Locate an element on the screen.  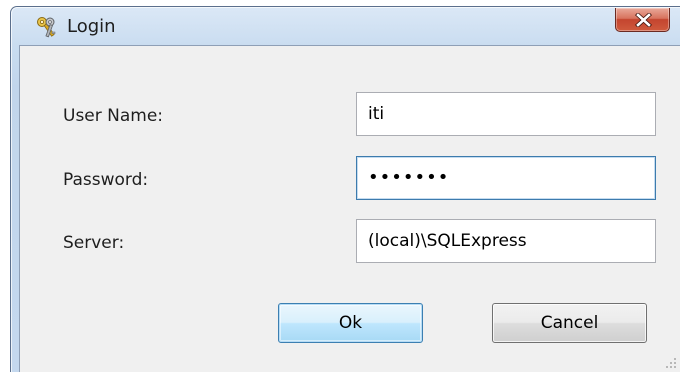
password-field: ••••••• is located at coordinates (506, 178).